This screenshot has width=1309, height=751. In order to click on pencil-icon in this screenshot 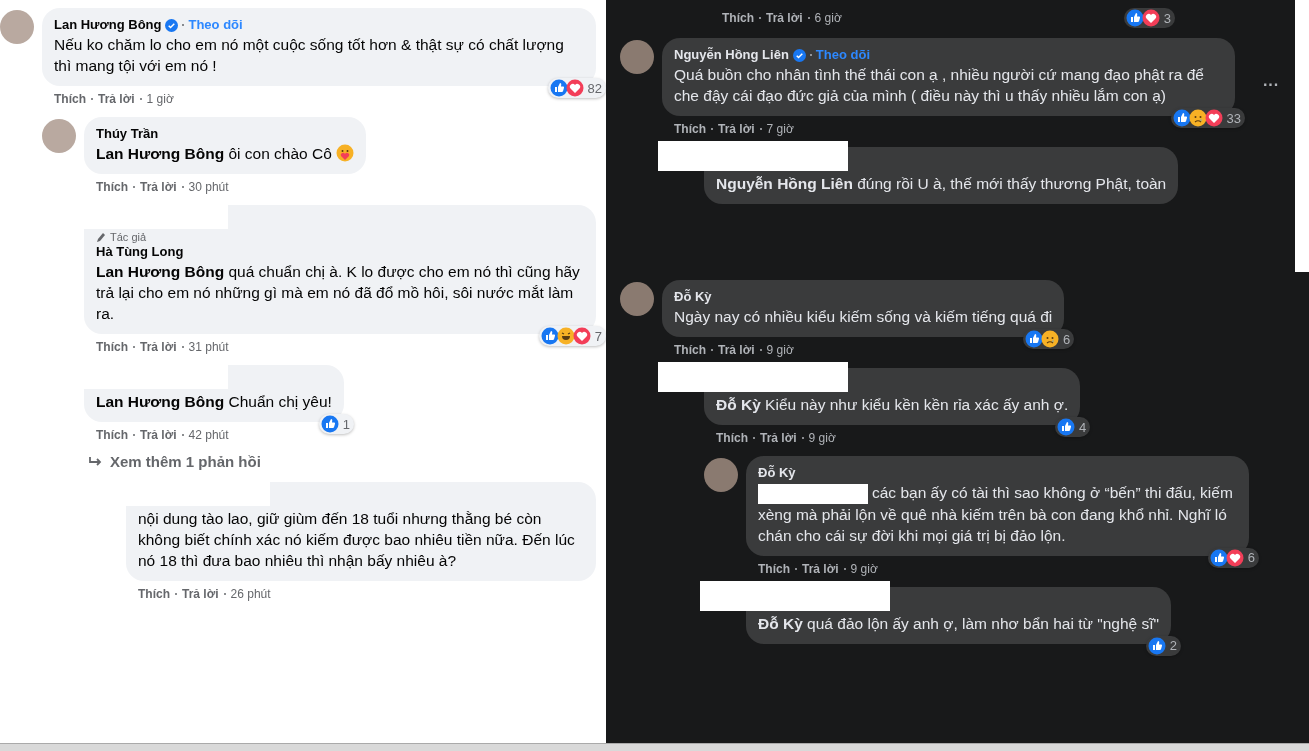, I will do `click(101, 237)`.